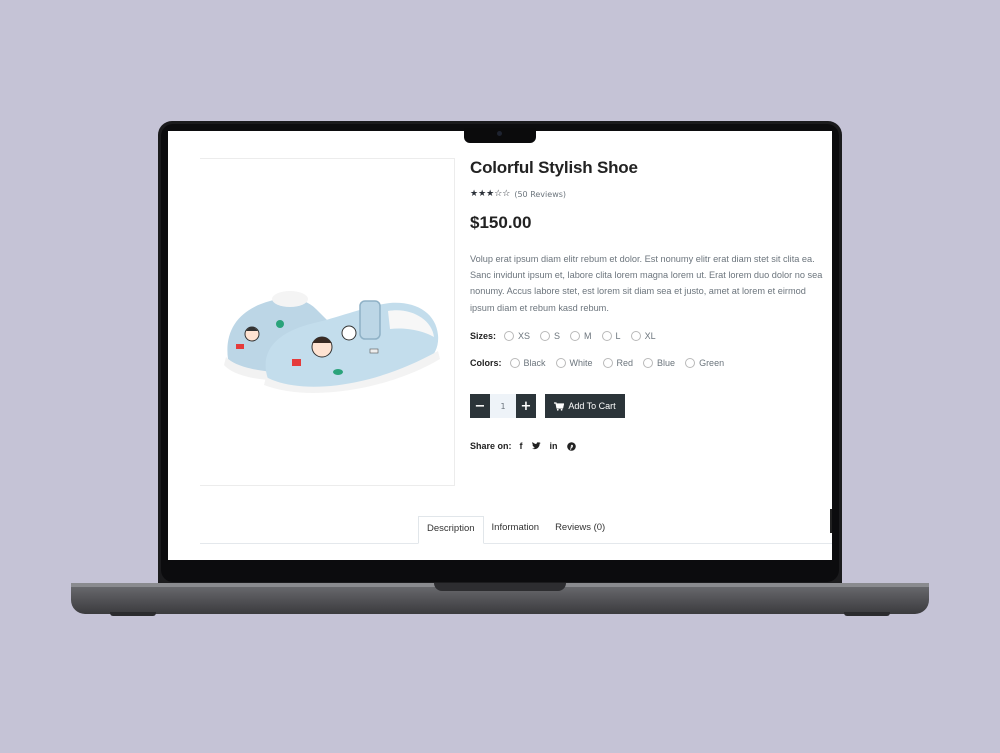  What do you see at coordinates (527, 446) in the screenshot?
I see `share-row: Share on: f in` at bounding box center [527, 446].